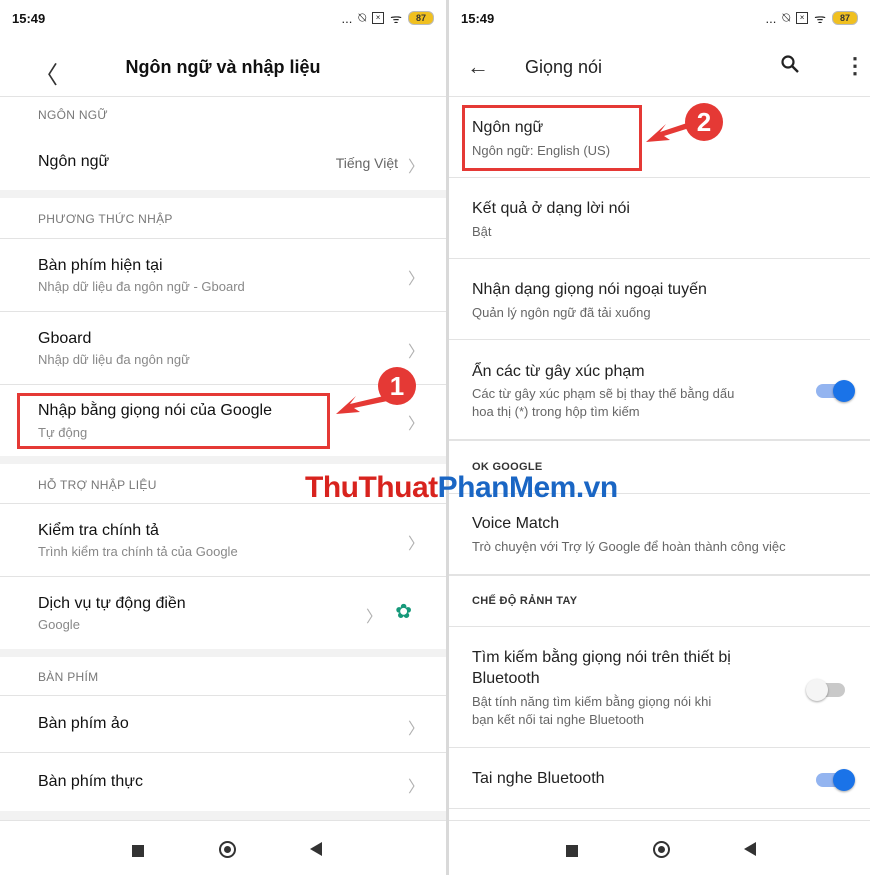 The image size is (870, 875). What do you see at coordinates (482, 231) in the screenshot?
I see `setting-subtitle: Bật` at bounding box center [482, 231].